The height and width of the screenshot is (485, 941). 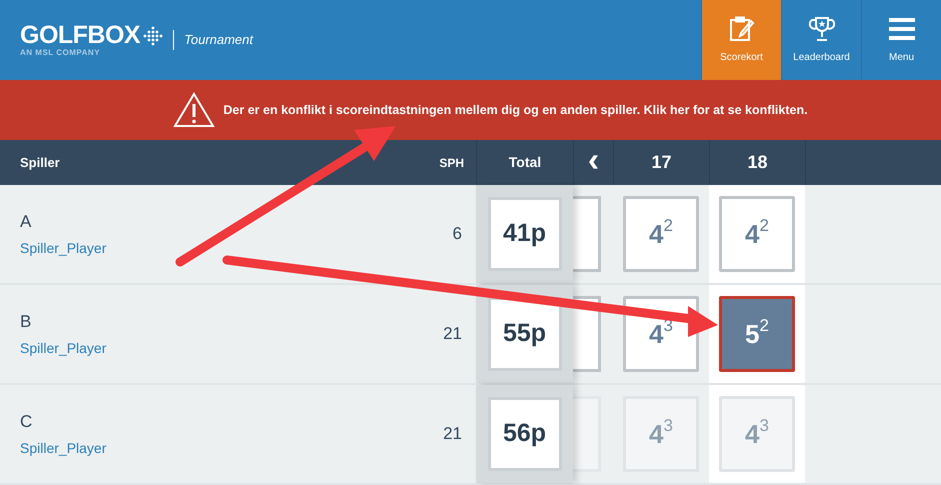 What do you see at coordinates (27, 421) in the screenshot?
I see `player-name: C` at bounding box center [27, 421].